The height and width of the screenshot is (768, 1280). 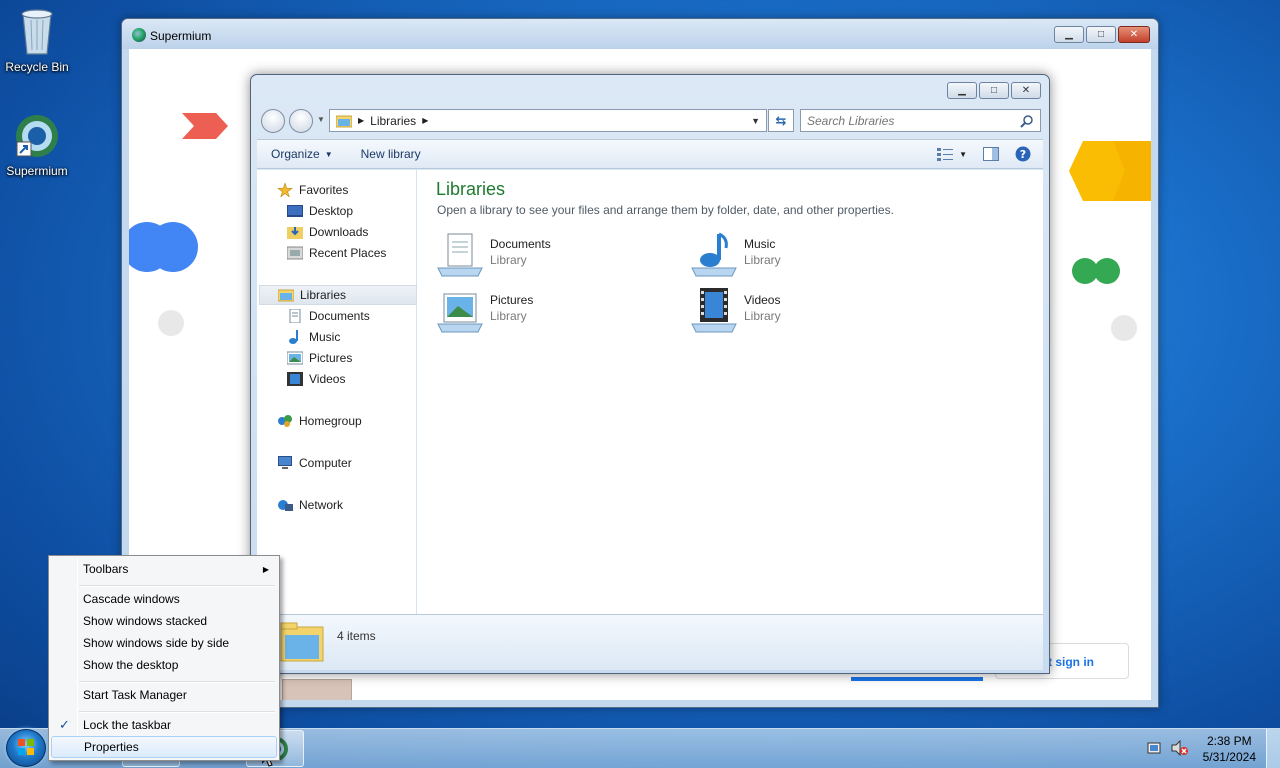 I want to click on desktop-icon-recycle-bin: Recycle Bin, so click(x=37, y=40).